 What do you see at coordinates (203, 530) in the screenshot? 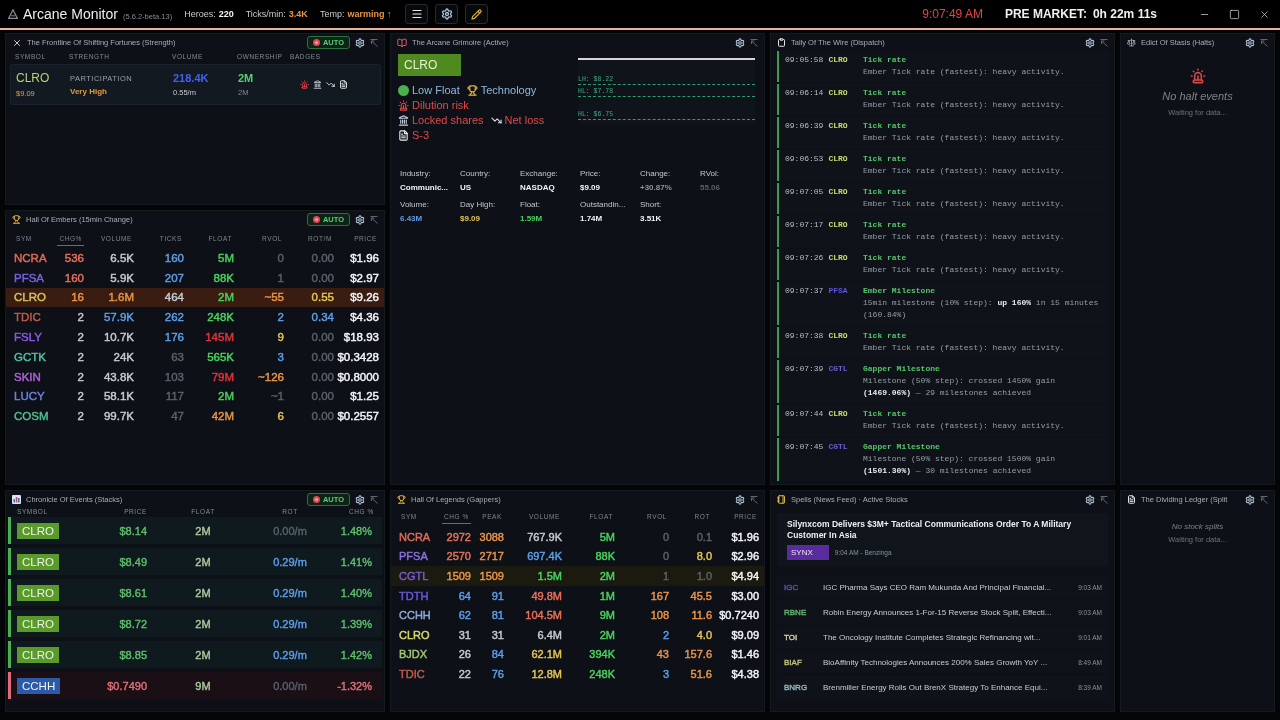
I see `float-cell: 2M` at bounding box center [203, 530].